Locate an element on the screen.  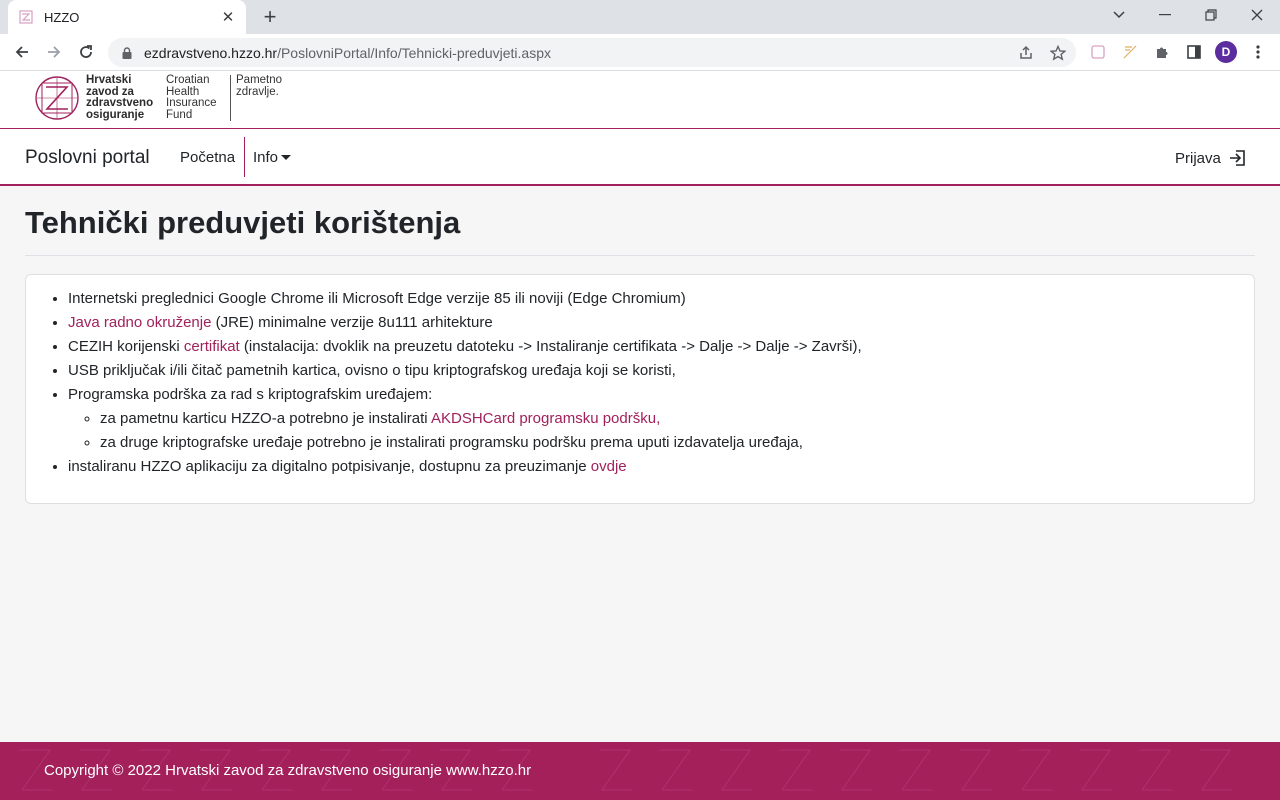
logo-mark-icon is located at coordinates (57, 98).